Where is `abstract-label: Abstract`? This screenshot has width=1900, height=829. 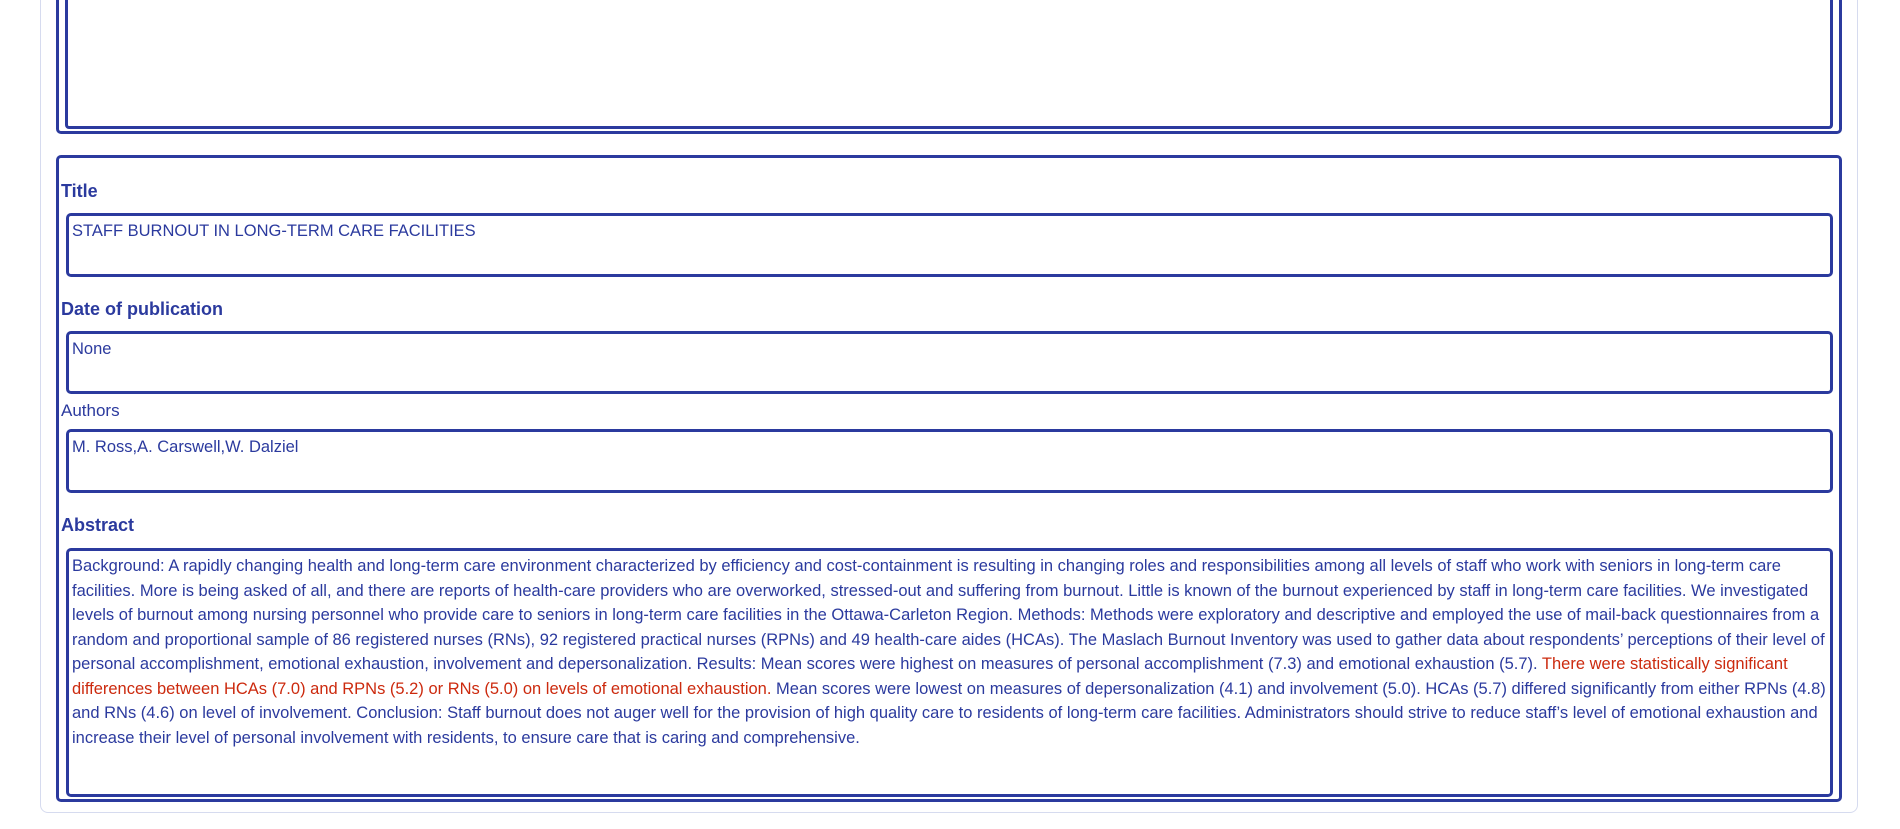 abstract-label: Abstract is located at coordinates (98, 525).